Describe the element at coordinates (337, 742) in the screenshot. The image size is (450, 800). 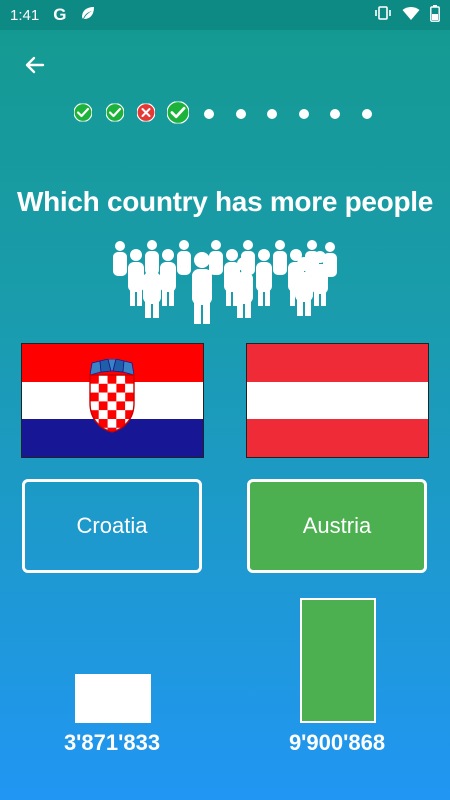
I see `population-label-austria: 9'900'868` at that location.